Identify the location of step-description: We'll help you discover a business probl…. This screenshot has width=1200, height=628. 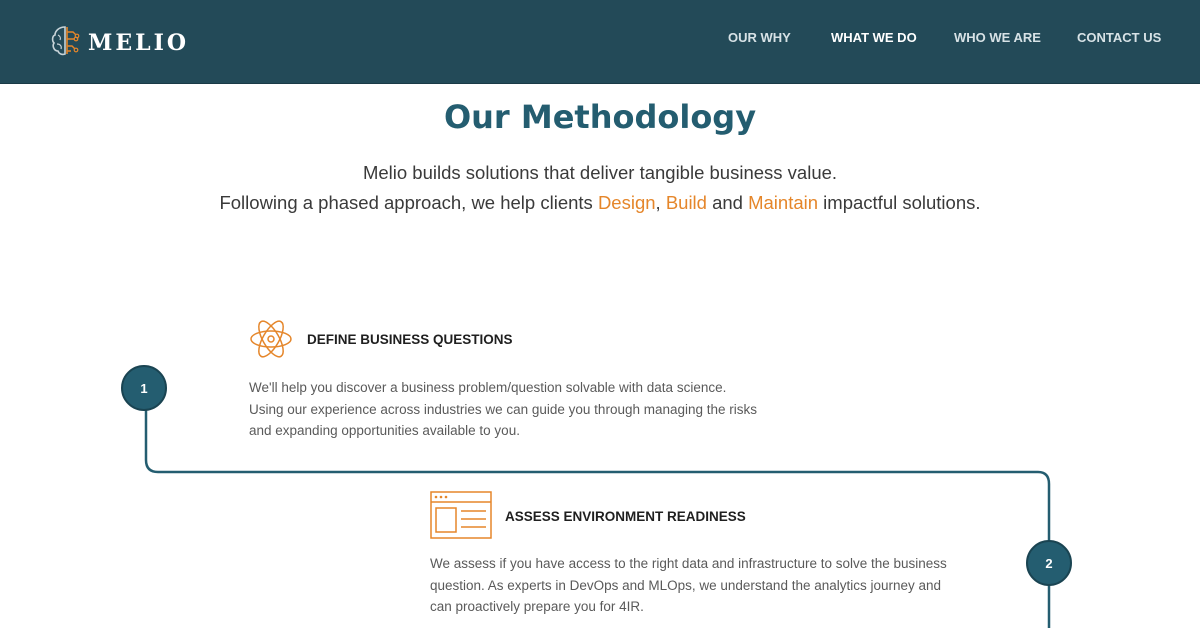
(503, 409).